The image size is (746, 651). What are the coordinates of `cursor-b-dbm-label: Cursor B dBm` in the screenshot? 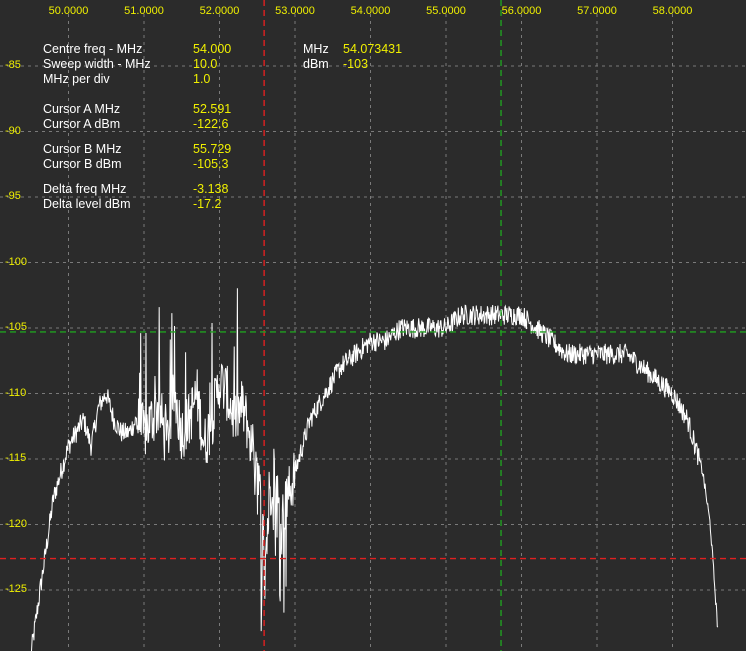 It's located at (82, 164).